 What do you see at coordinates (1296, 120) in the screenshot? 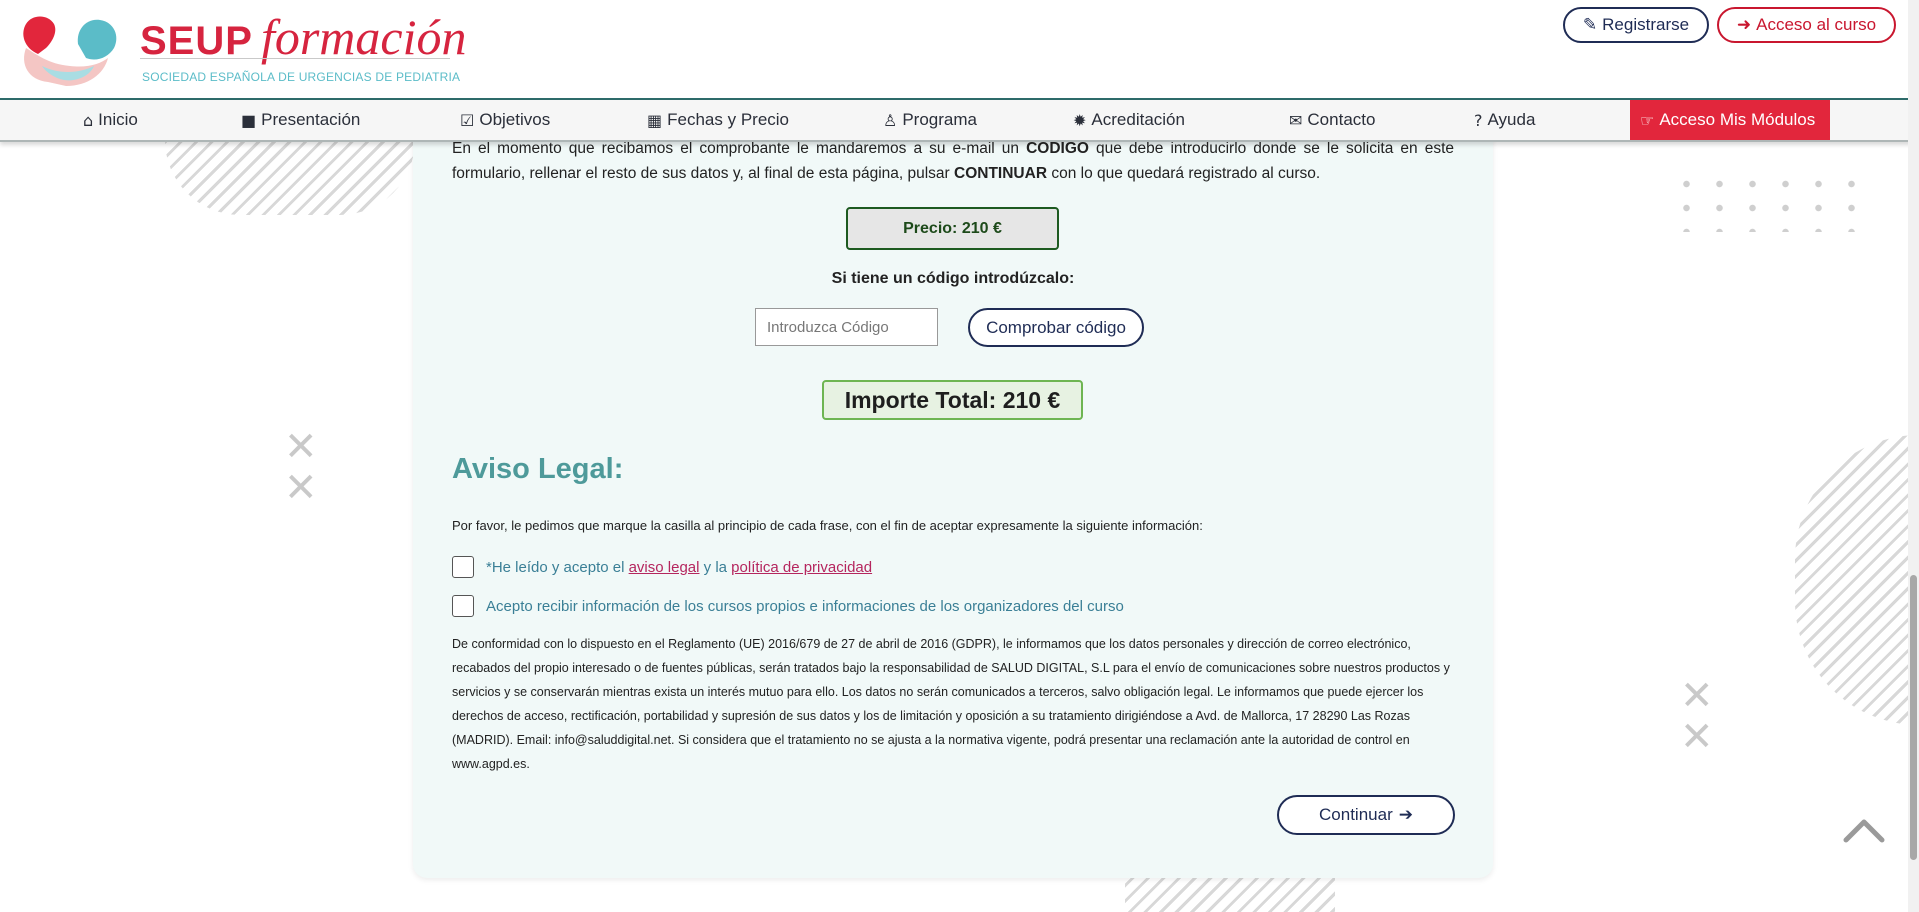
I see `envelope-icon: ✉` at bounding box center [1296, 120].